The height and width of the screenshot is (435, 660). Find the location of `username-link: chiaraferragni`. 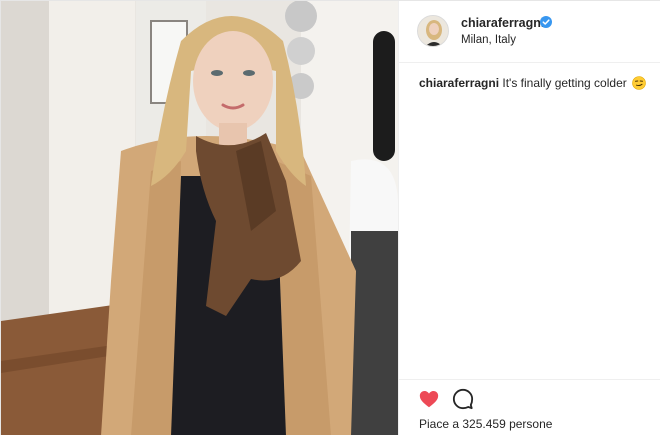

username-link: chiaraferragni is located at coordinates (502, 23).